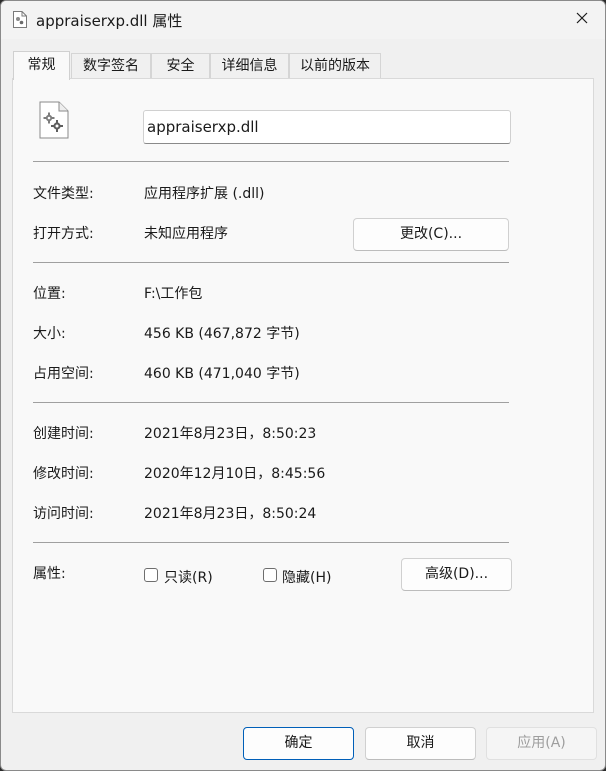  What do you see at coordinates (151, 575) in the screenshot?
I see `readonly-checkbox` at bounding box center [151, 575].